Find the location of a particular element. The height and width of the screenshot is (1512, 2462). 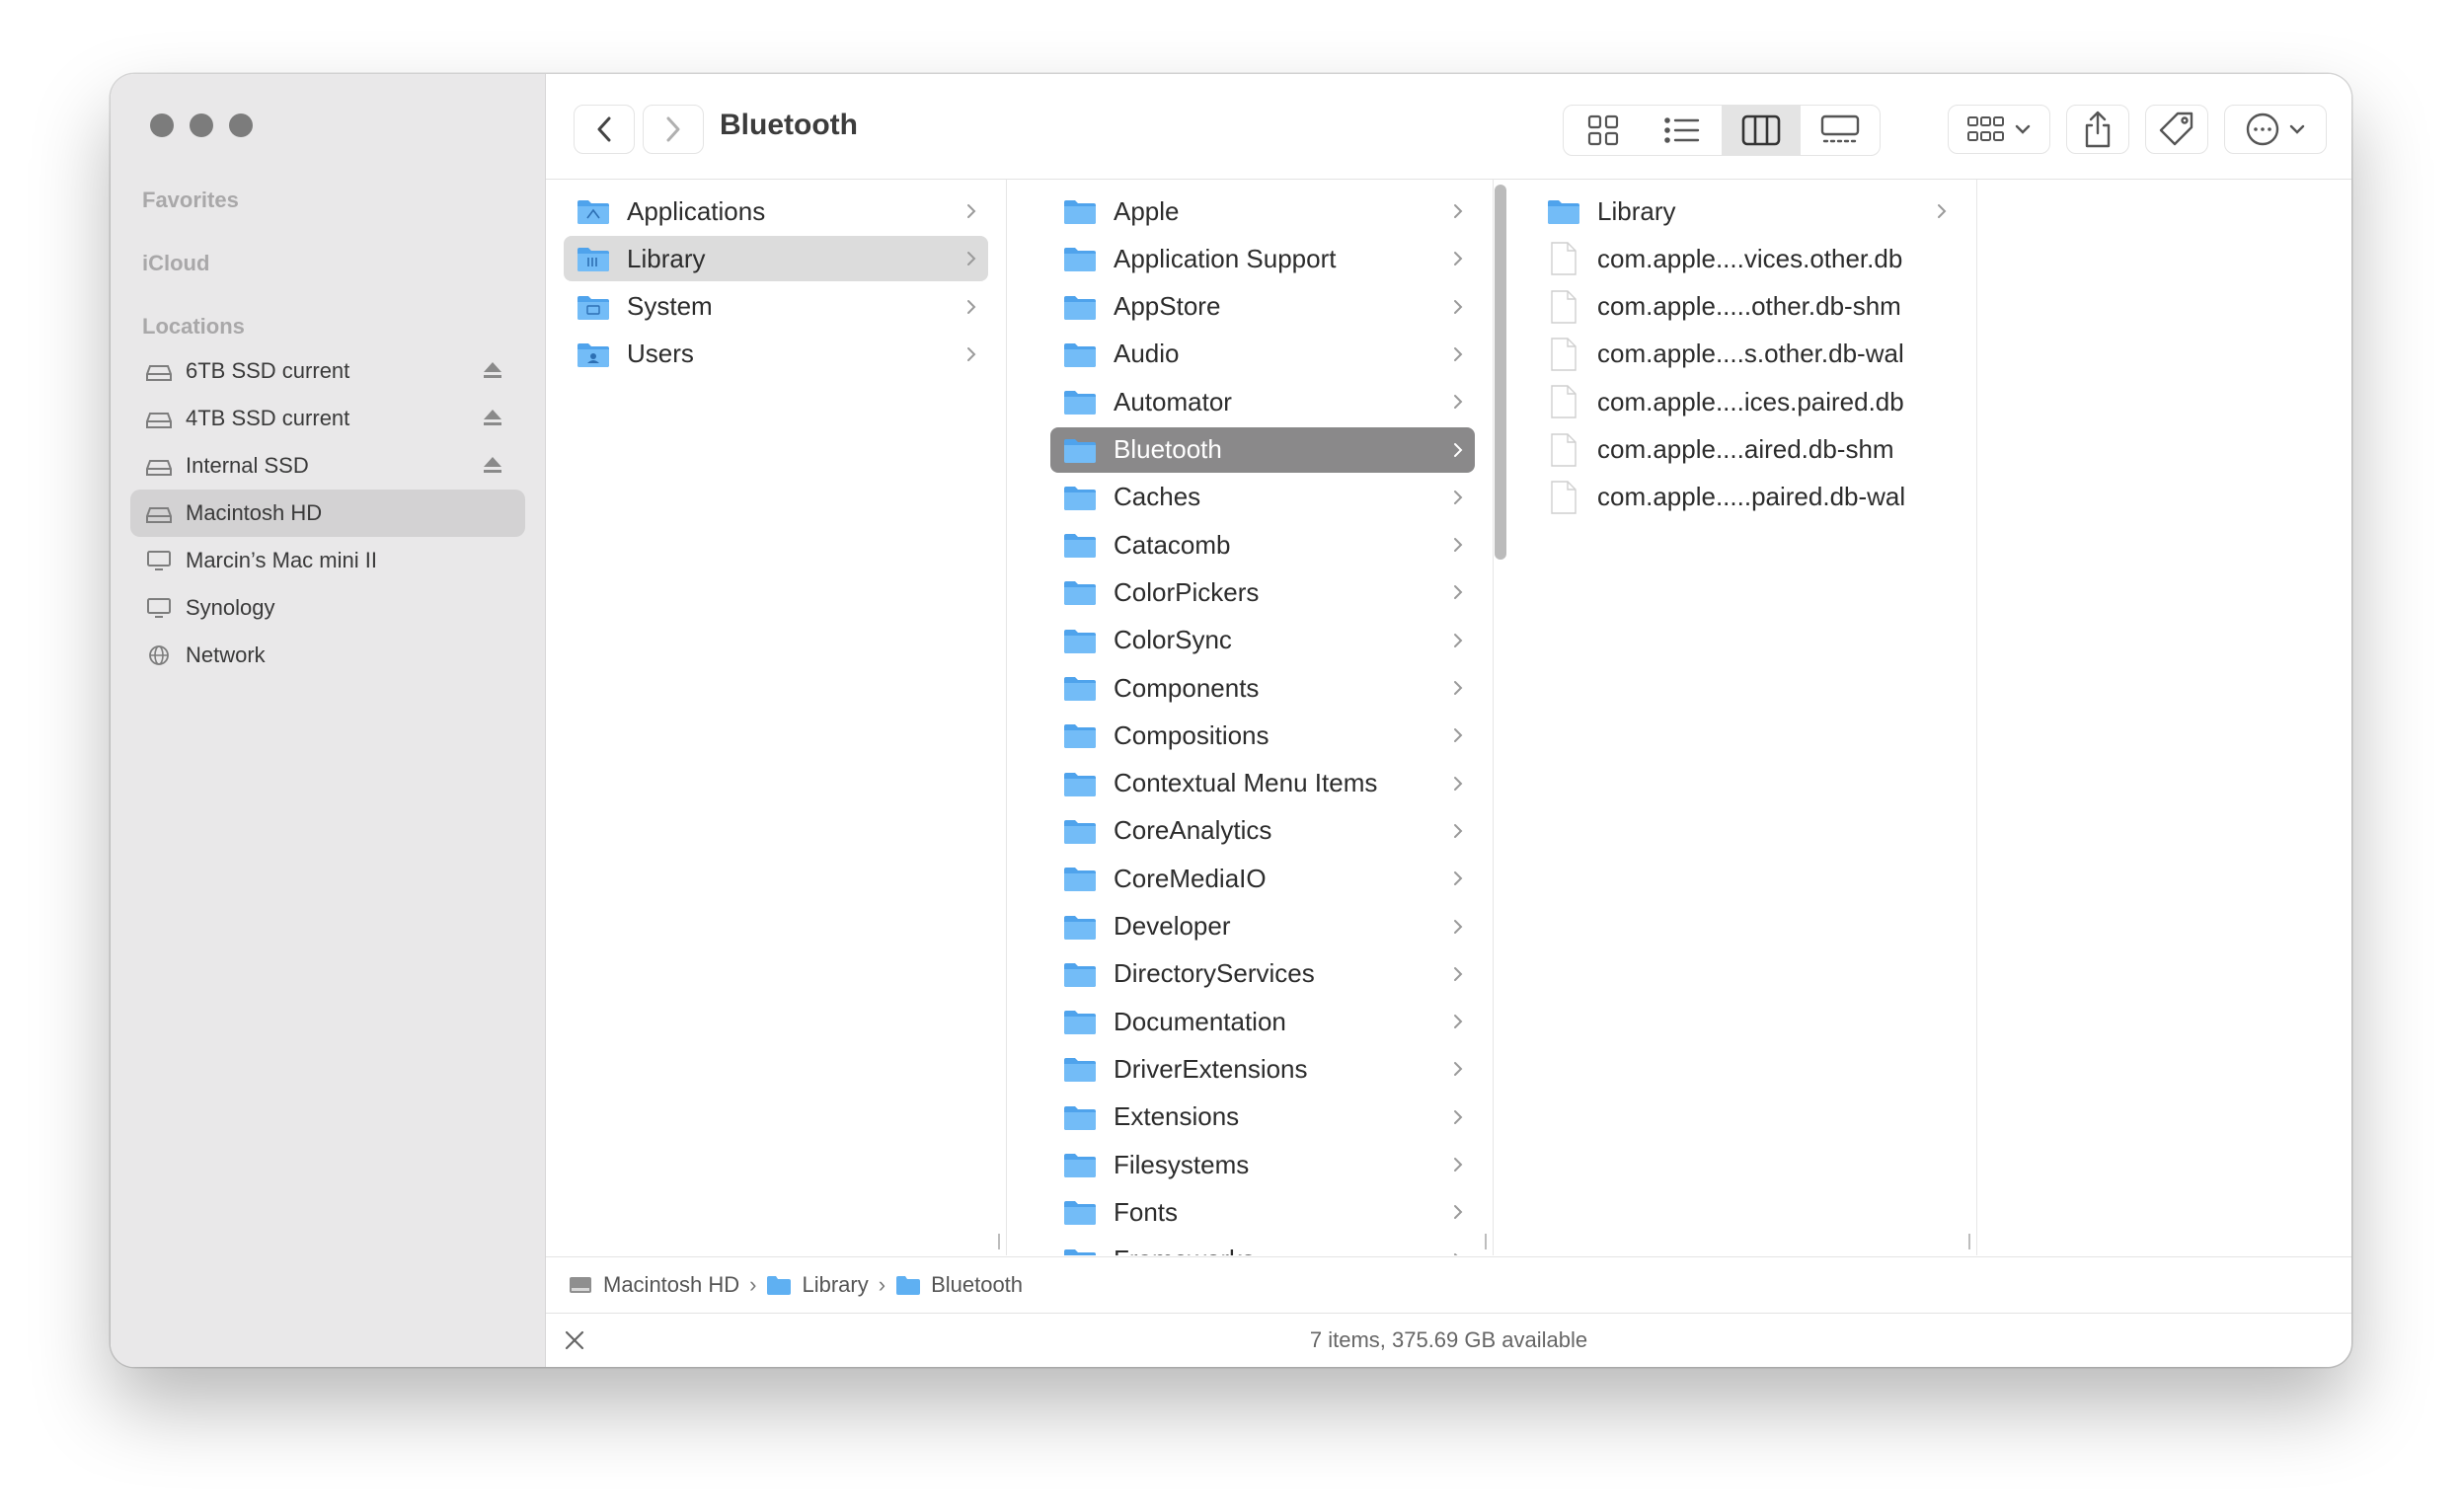

tags-button is located at coordinates (2176, 129).